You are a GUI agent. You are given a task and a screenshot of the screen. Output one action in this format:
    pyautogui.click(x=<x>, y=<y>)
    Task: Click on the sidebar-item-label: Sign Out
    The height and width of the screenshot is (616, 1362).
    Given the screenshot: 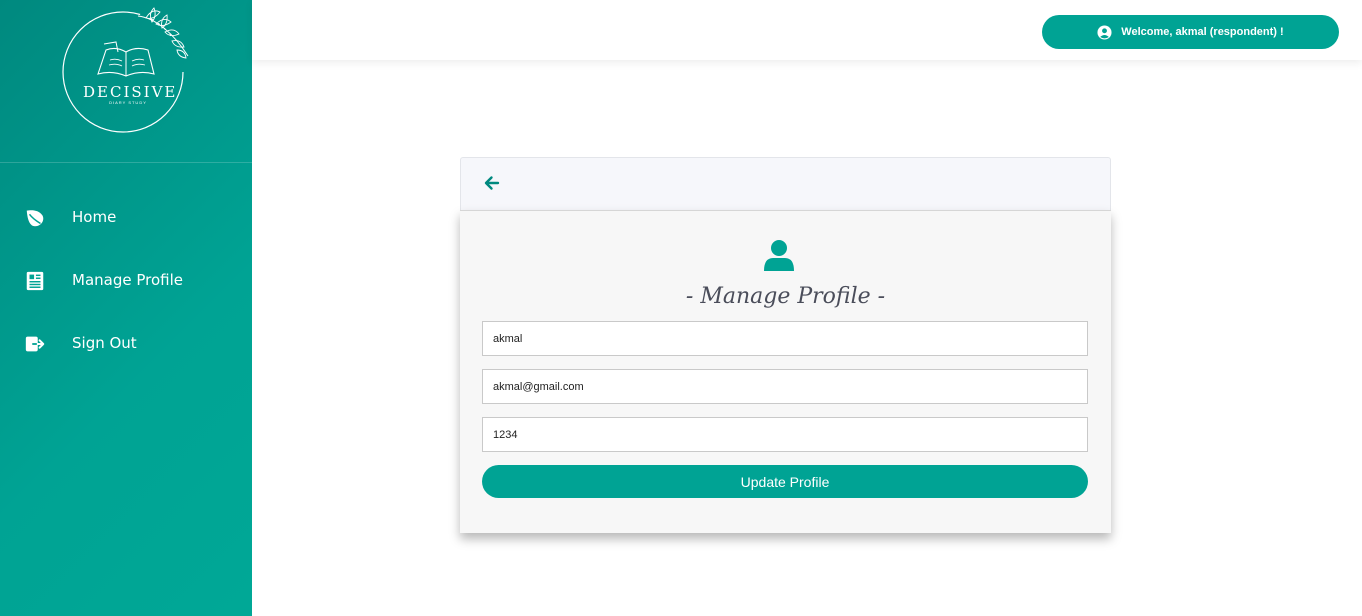 What is the action you would take?
    pyautogui.click(x=104, y=343)
    